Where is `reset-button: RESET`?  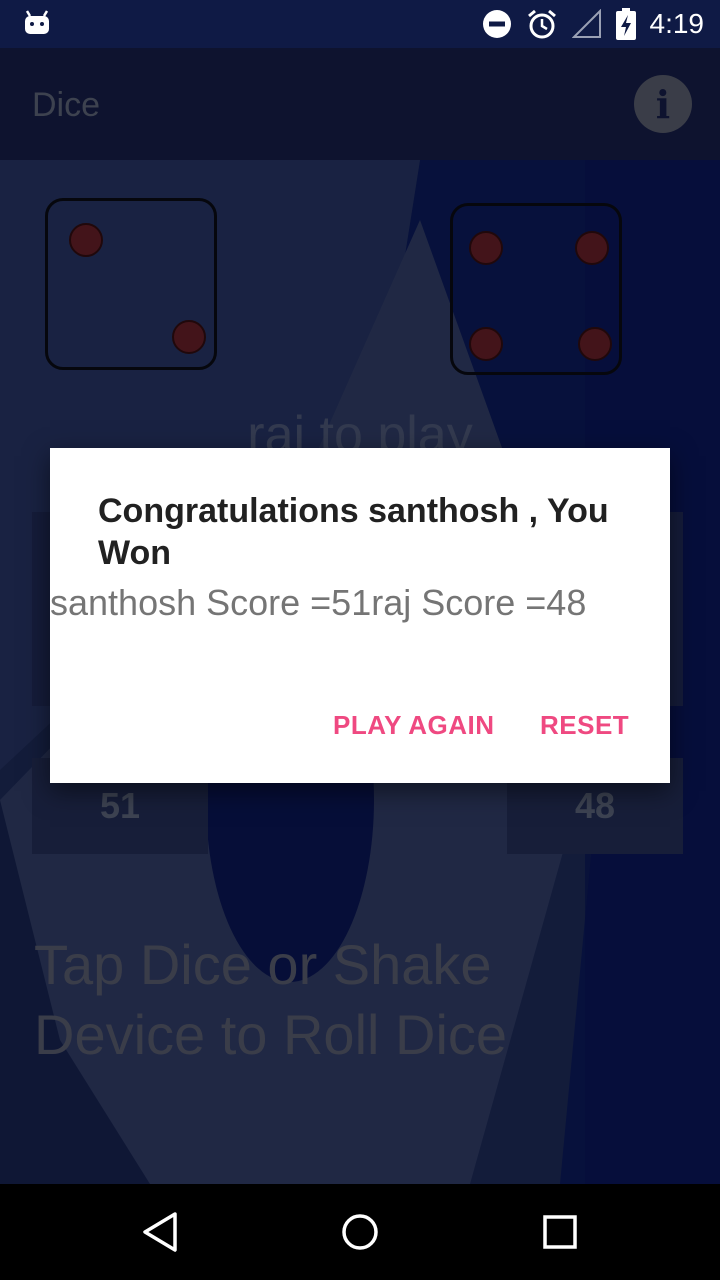 reset-button: RESET is located at coordinates (584, 725).